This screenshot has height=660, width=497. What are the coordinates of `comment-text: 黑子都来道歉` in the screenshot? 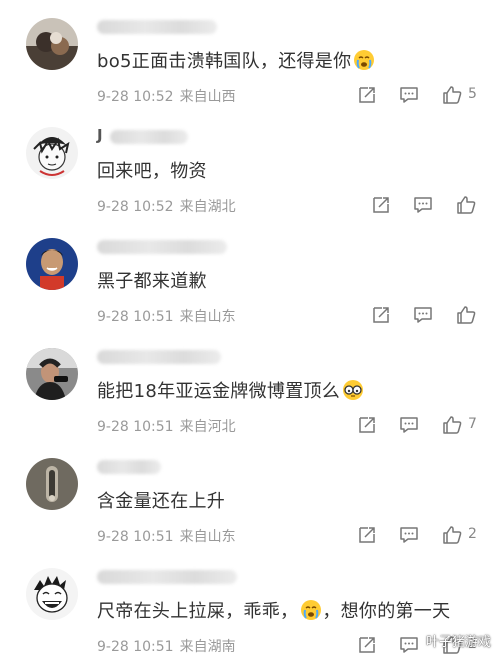 It's located at (152, 281).